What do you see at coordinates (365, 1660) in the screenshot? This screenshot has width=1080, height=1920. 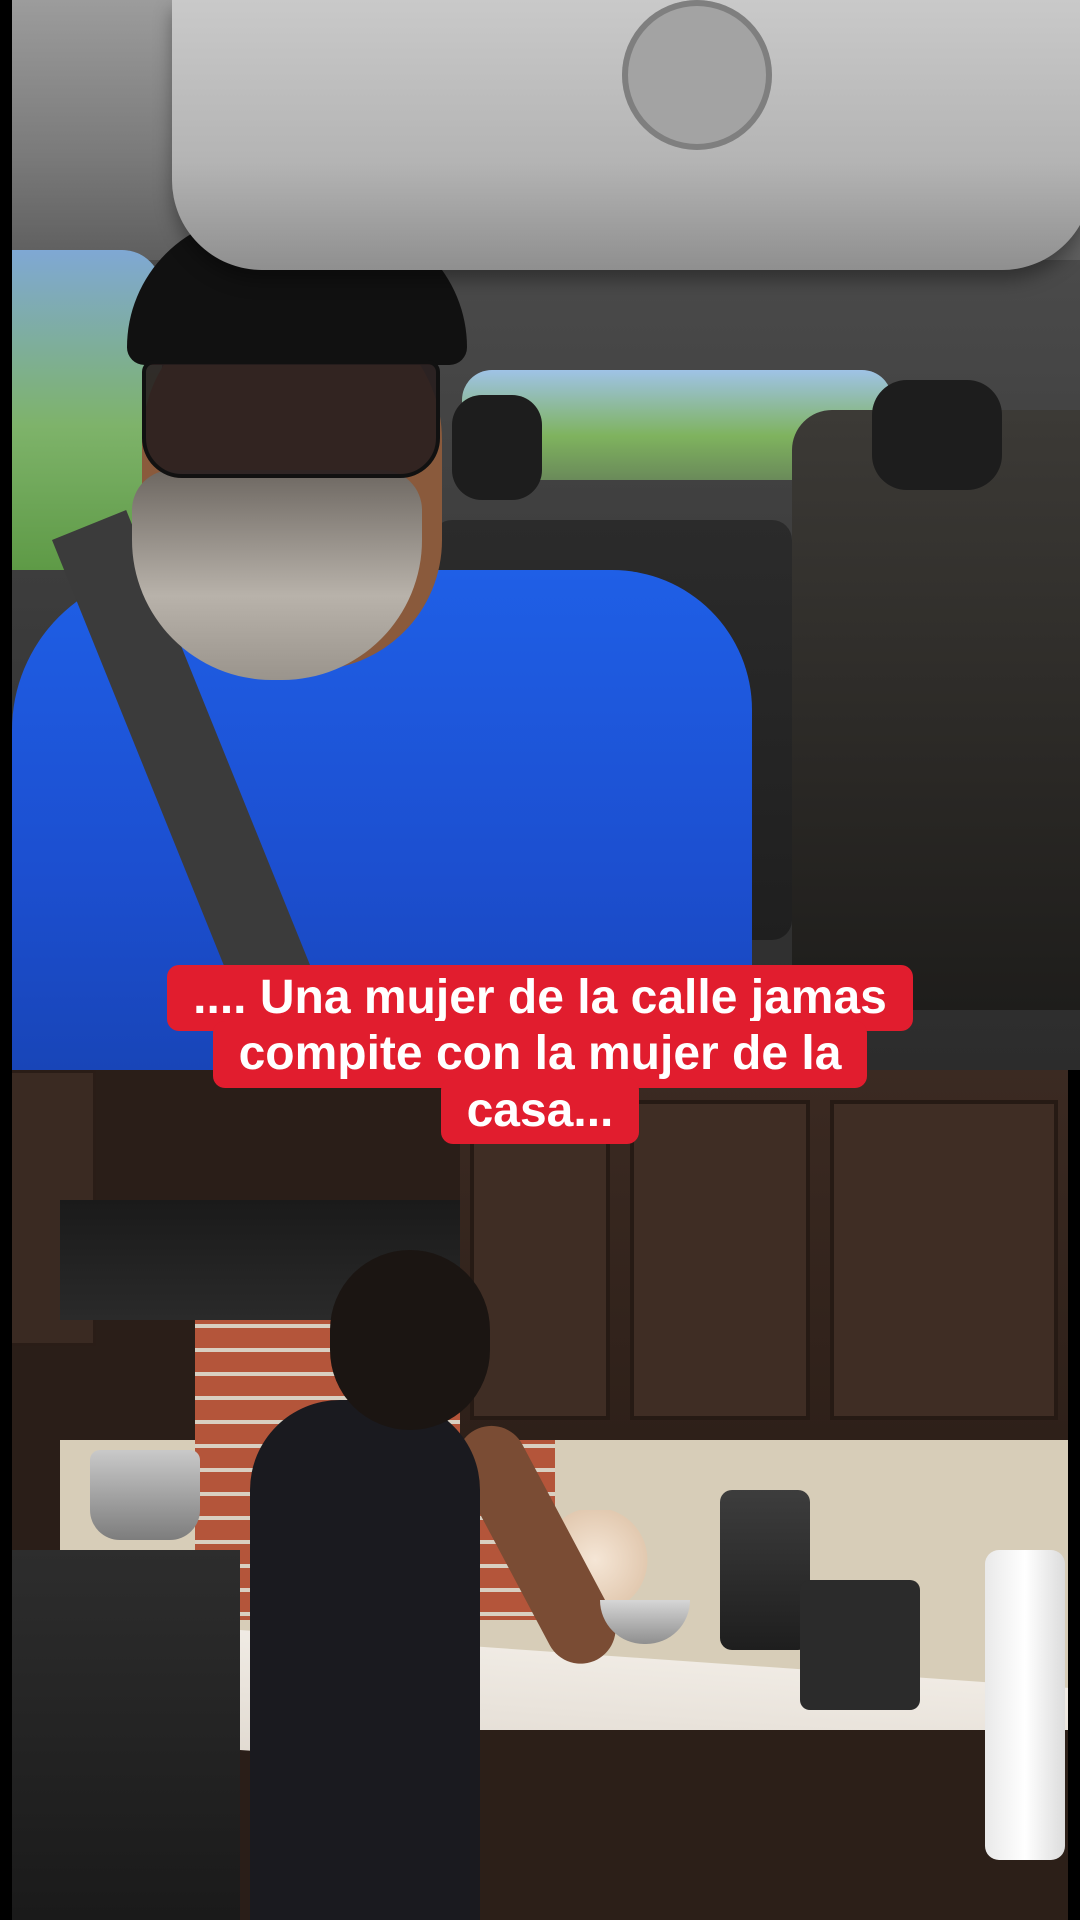 I see `woman-figure` at bounding box center [365, 1660].